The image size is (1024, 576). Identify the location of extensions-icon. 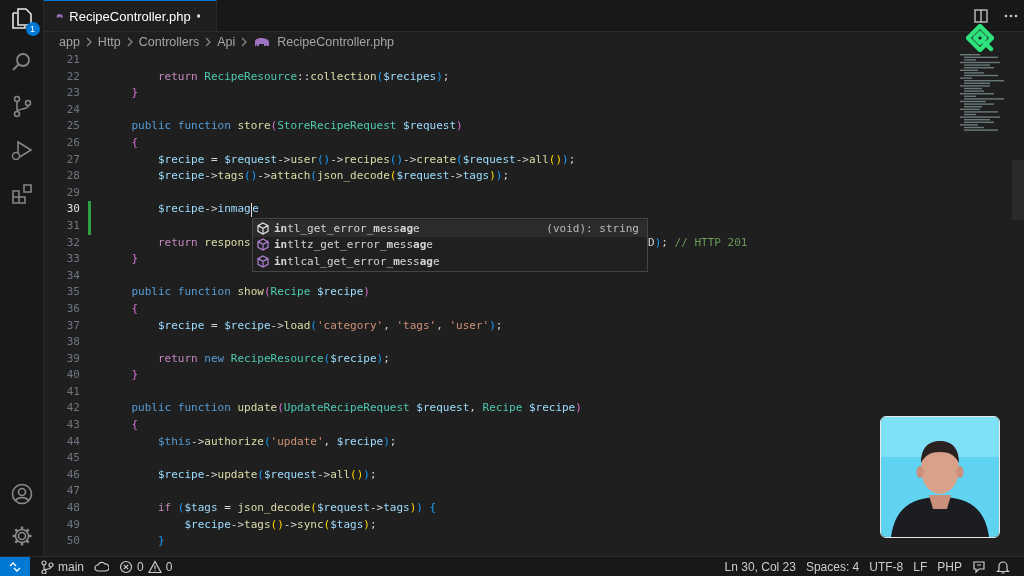
(21, 194).